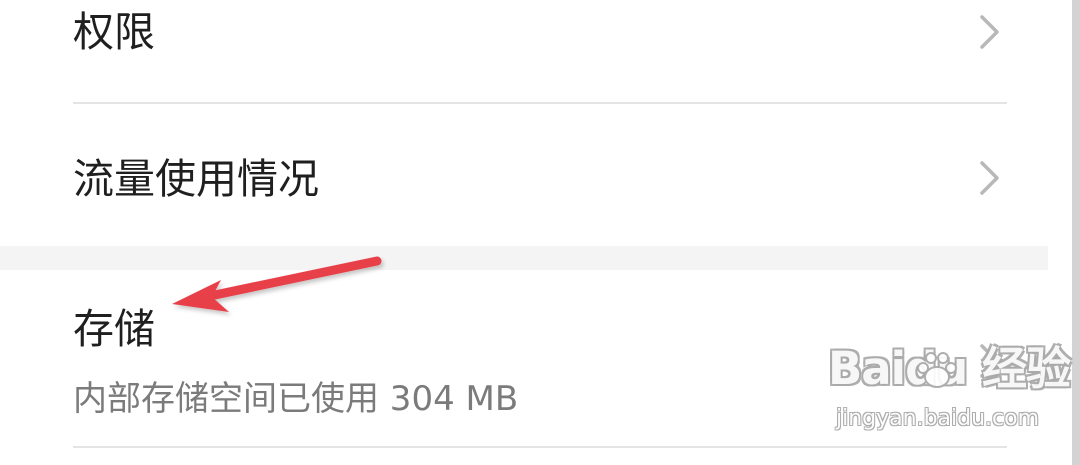  Describe the element at coordinates (540, 447) in the screenshot. I see `row-divider` at that location.